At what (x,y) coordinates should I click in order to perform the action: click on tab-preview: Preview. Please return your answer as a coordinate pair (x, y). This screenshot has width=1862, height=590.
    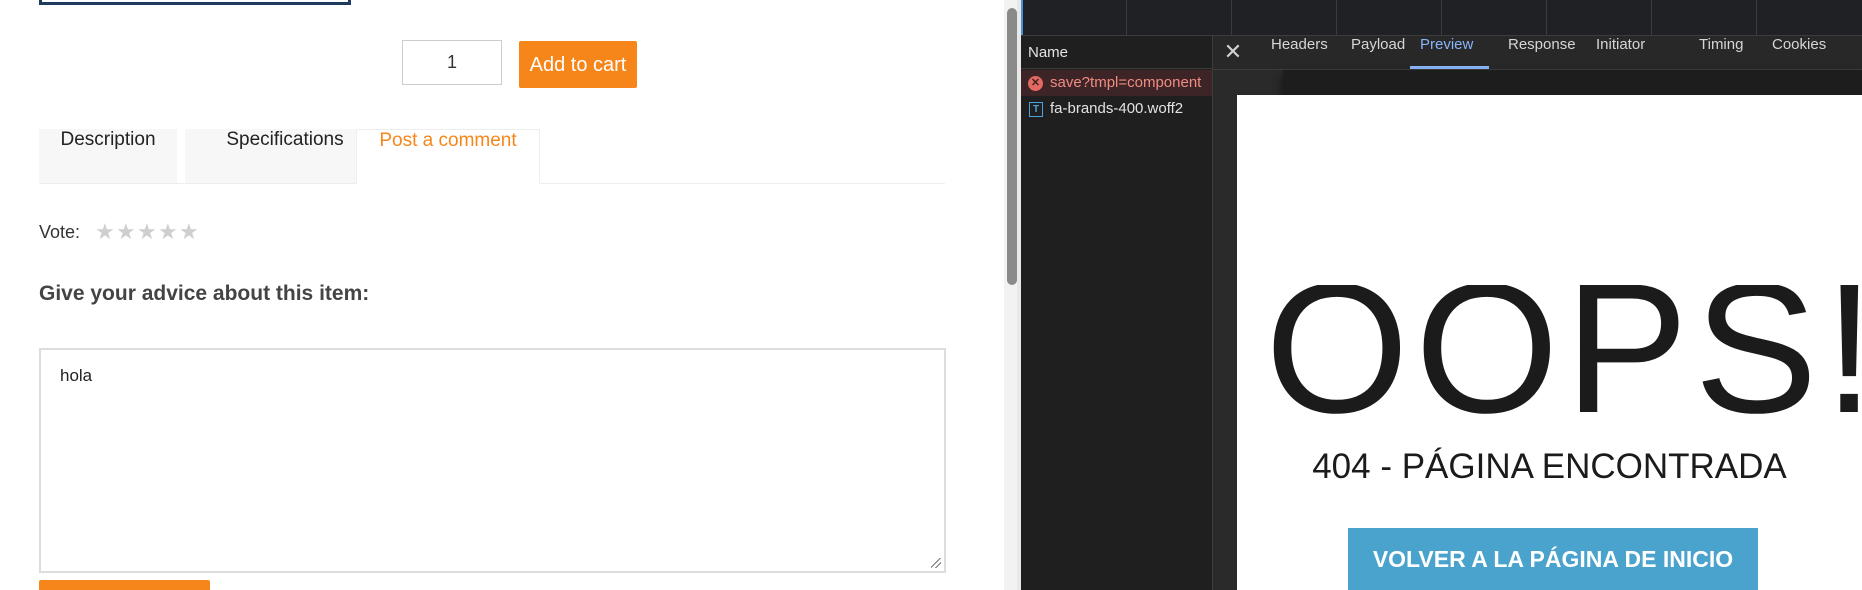
    Looking at the image, I should click on (1446, 52).